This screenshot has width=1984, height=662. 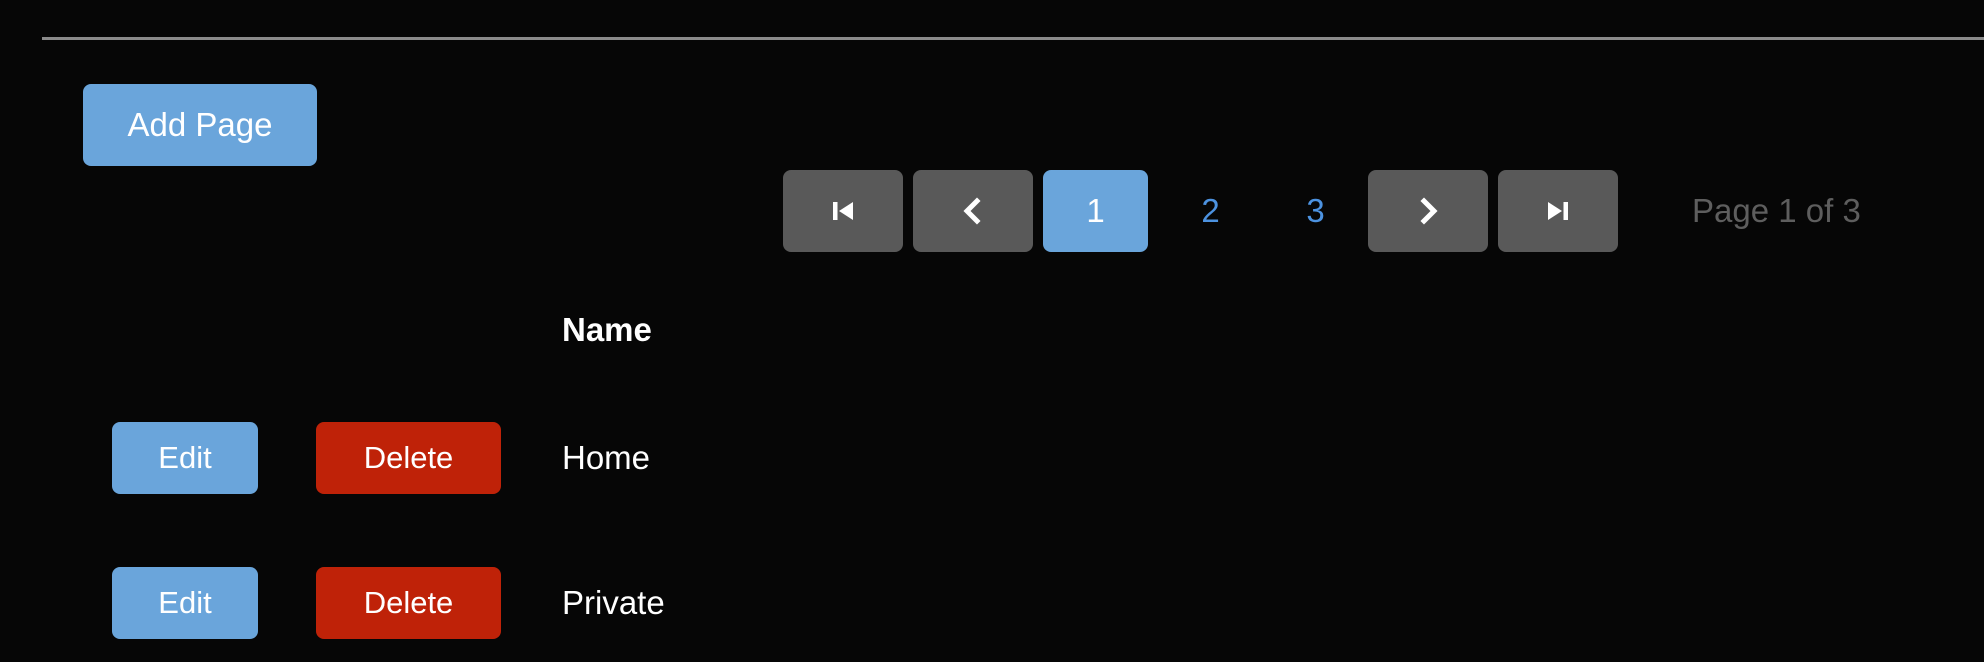 I want to click on pagination-prev-button, so click(x=973, y=211).